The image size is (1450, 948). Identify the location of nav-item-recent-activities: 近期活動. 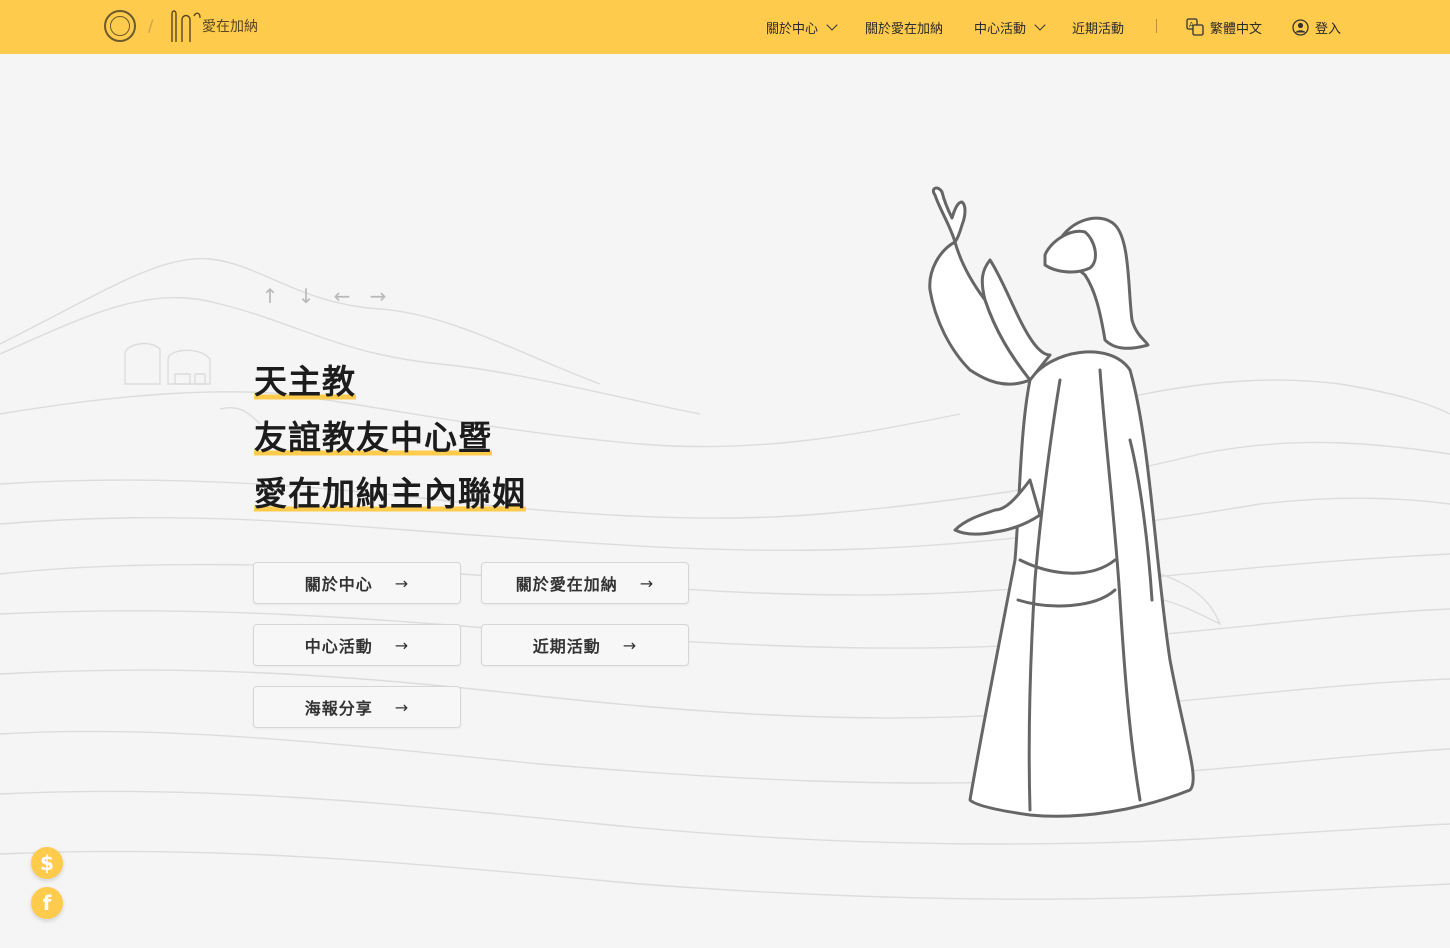
(1098, 27).